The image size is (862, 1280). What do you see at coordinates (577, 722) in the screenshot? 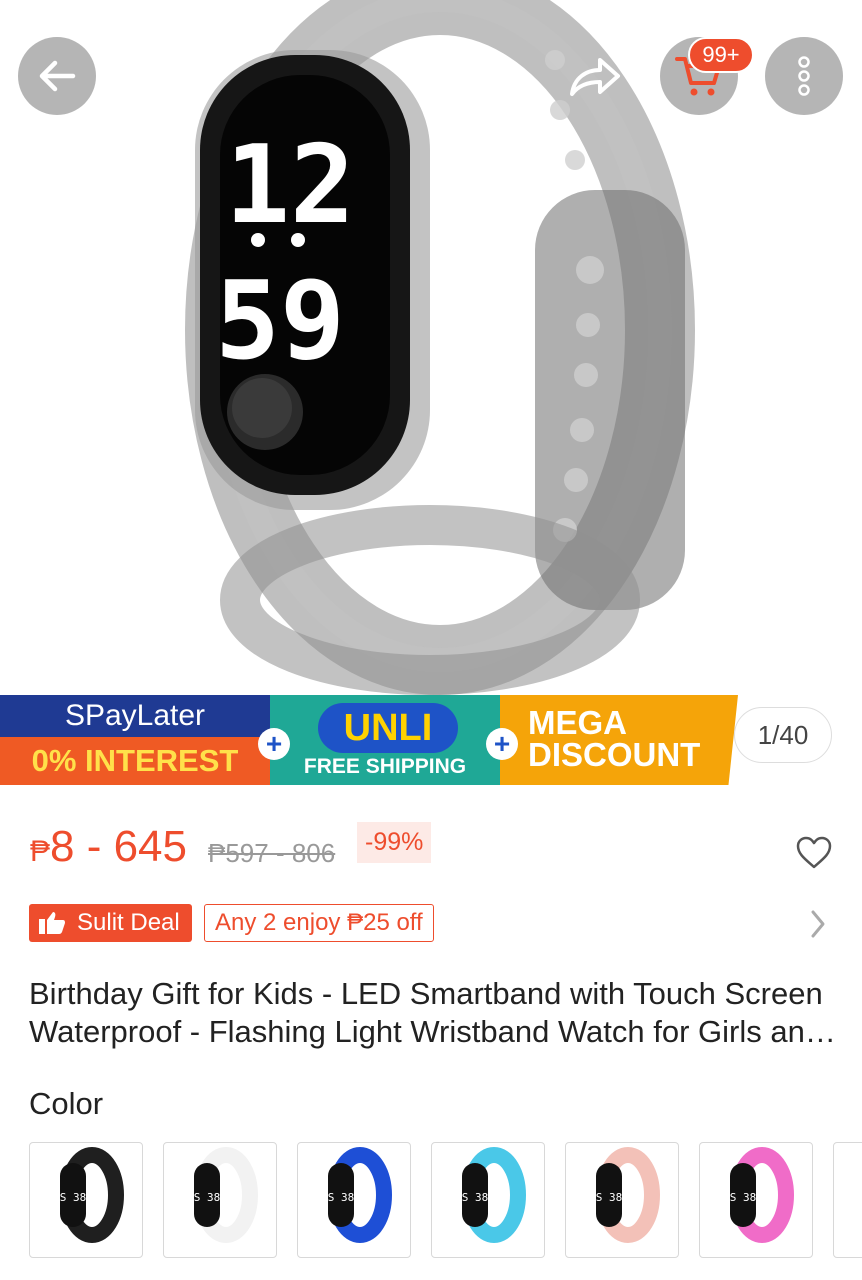
I see `mega-label: MEGA` at bounding box center [577, 722].